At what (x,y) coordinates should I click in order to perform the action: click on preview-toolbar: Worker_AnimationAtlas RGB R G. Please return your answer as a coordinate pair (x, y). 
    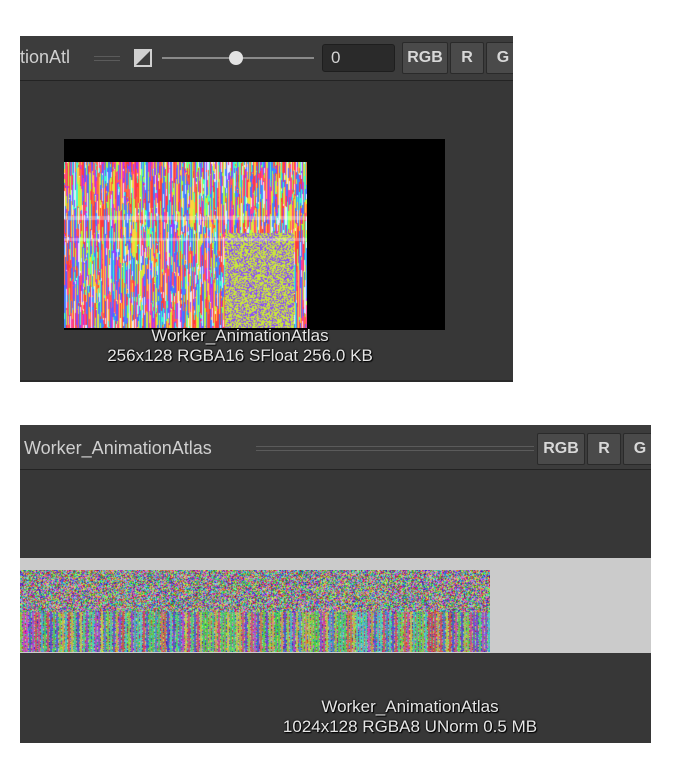
    Looking at the image, I should click on (335, 447).